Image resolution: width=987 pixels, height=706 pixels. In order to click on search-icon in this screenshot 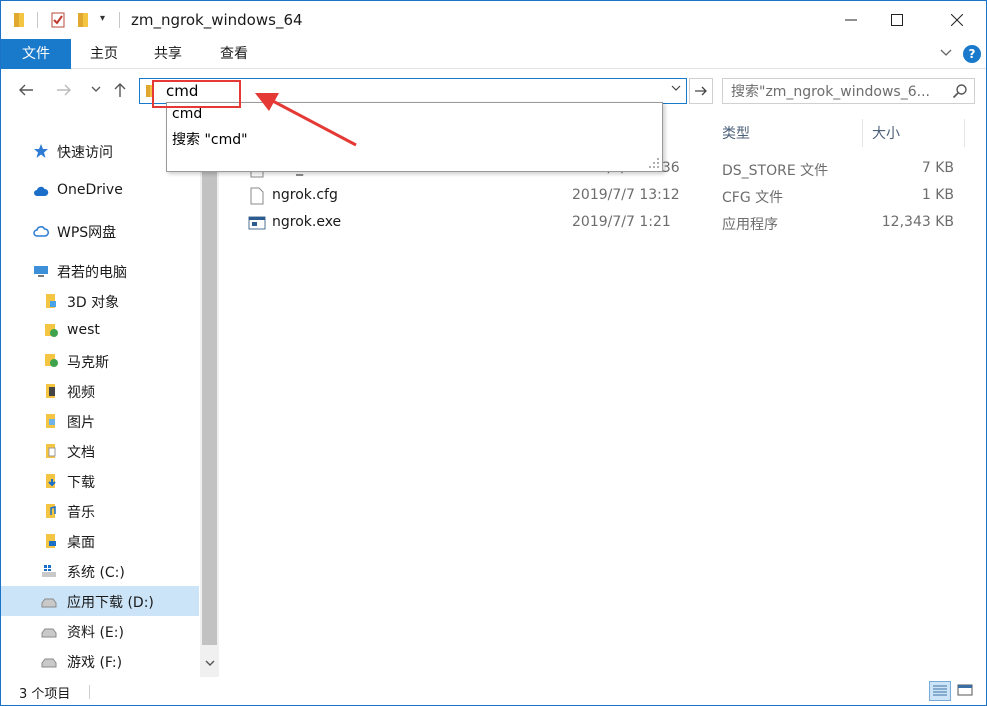, I will do `click(960, 91)`.